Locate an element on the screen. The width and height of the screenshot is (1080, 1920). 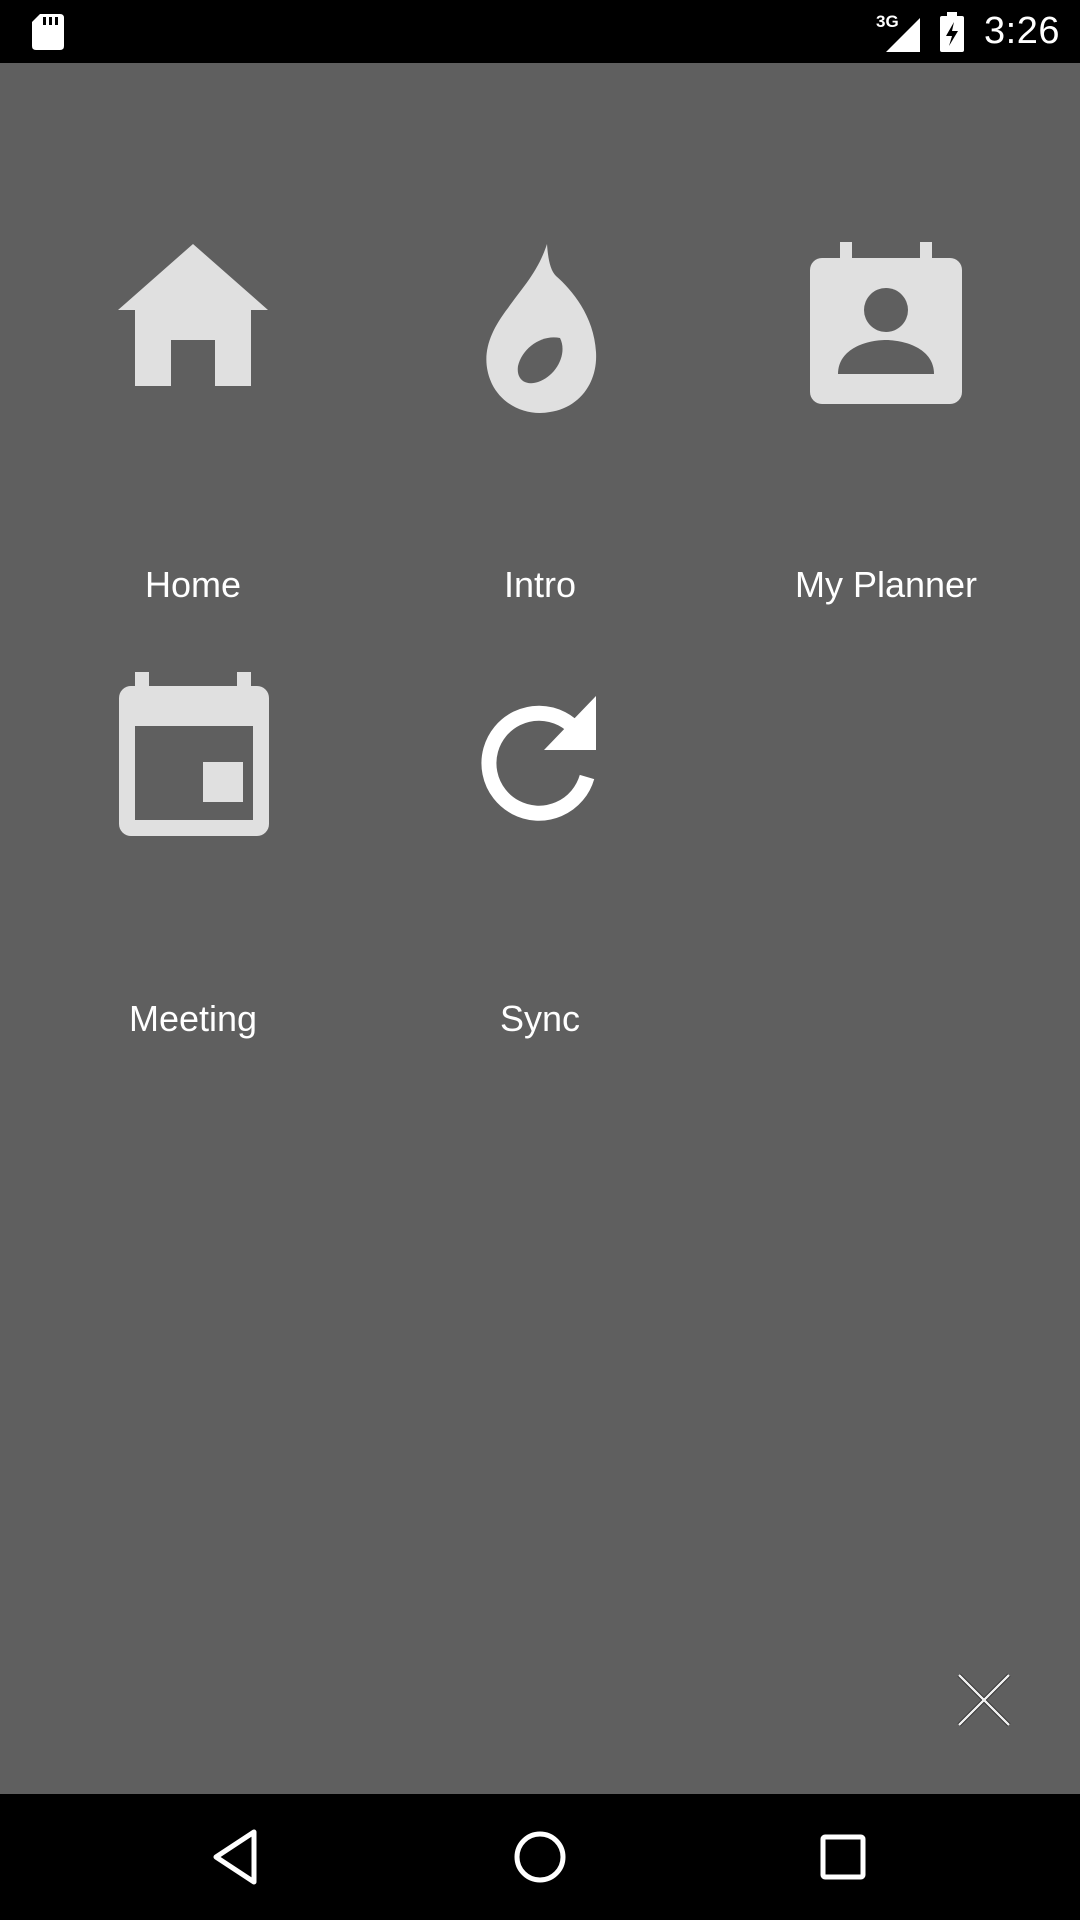
status-time: 3:26 is located at coordinates (1022, 31).